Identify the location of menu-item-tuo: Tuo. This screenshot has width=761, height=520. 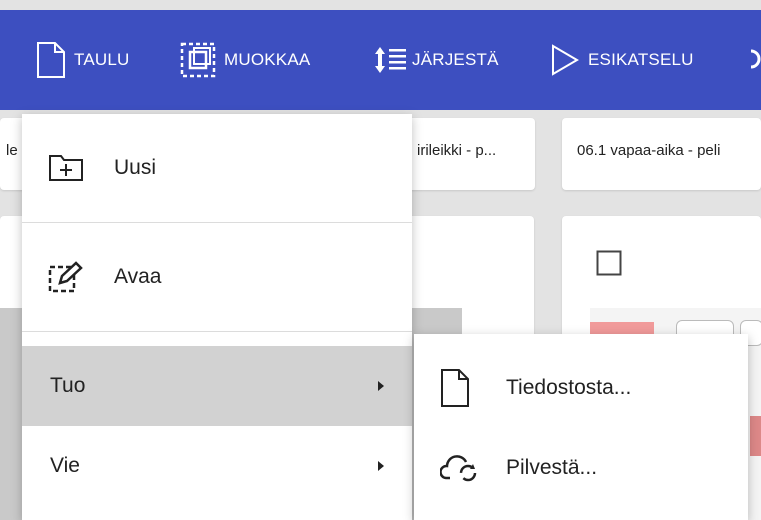
(217, 386).